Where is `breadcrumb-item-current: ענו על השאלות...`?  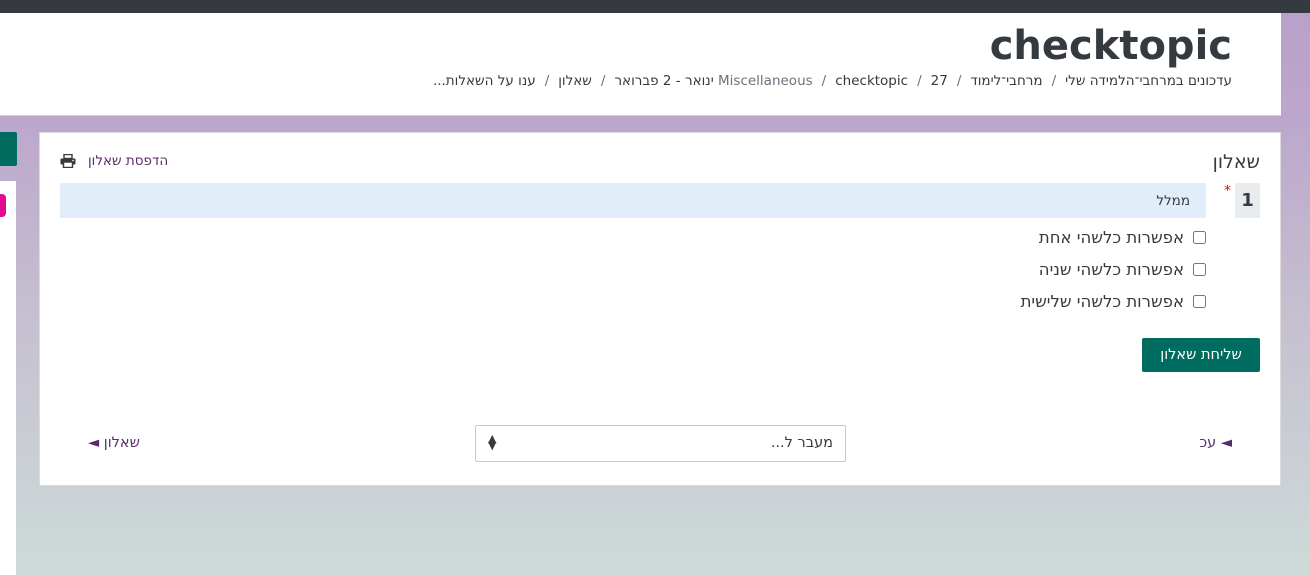 breadcrumb-item-current: ענו על השאלות... is located at coordinates (484, 81).